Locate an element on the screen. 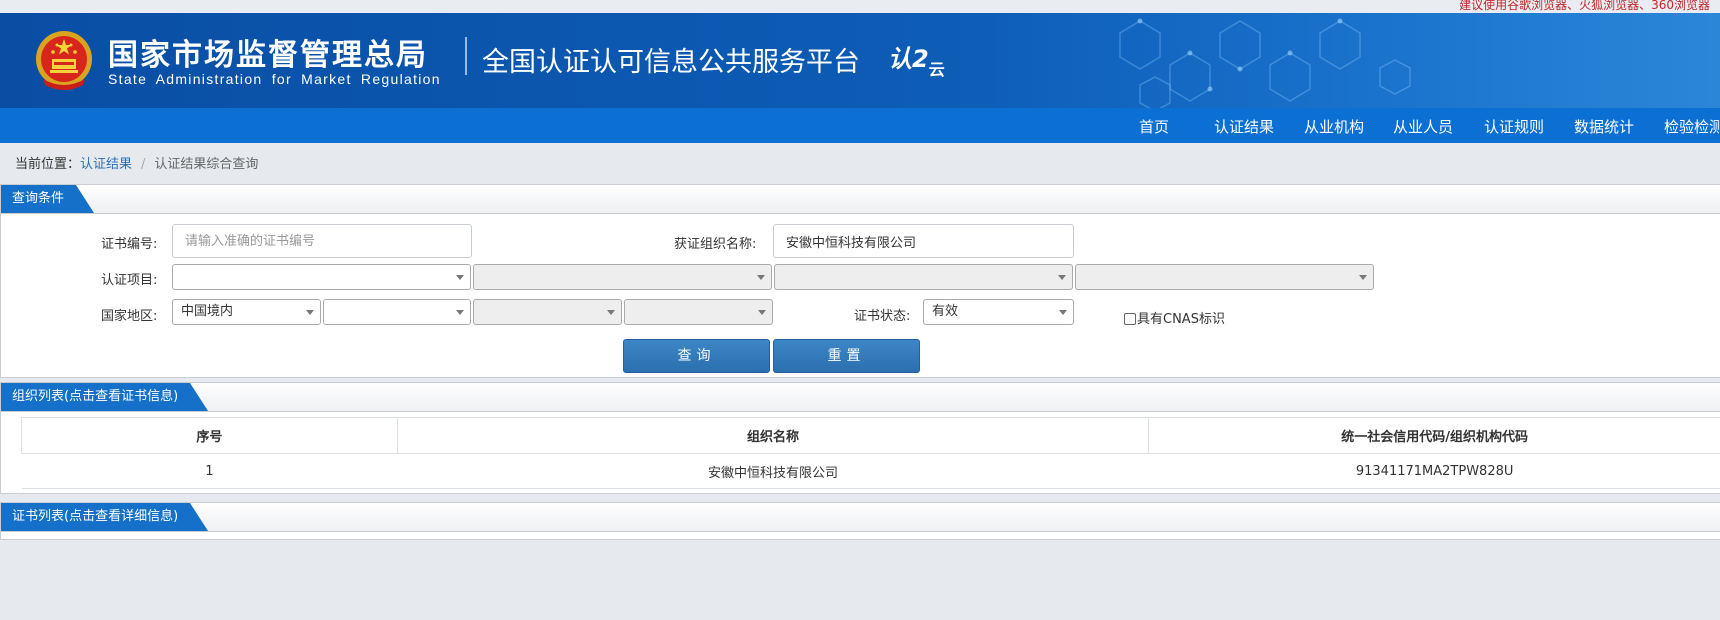  org-name-input is located at coordinates (923, 241).